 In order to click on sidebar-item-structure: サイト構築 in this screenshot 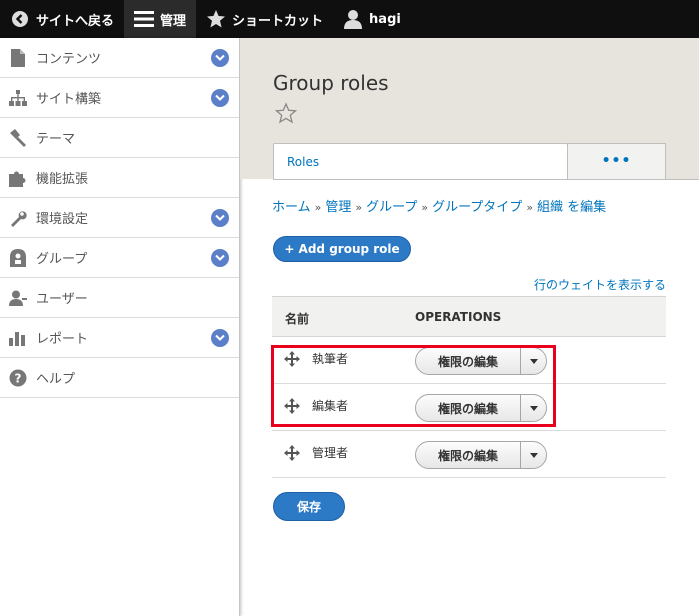, I will do `click(119, 98)`.